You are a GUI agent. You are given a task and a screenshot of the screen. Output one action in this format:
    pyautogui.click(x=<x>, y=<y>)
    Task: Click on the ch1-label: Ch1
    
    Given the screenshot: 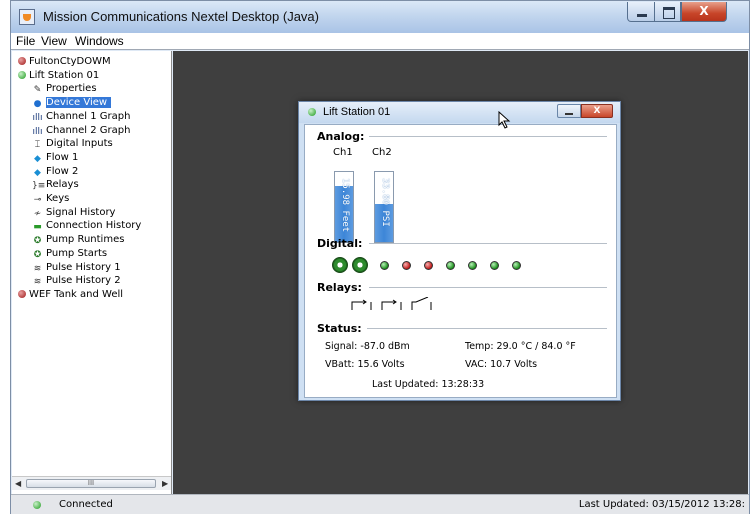 What is the action you would take?
    pyautogui.click(x=343, y=152)
    